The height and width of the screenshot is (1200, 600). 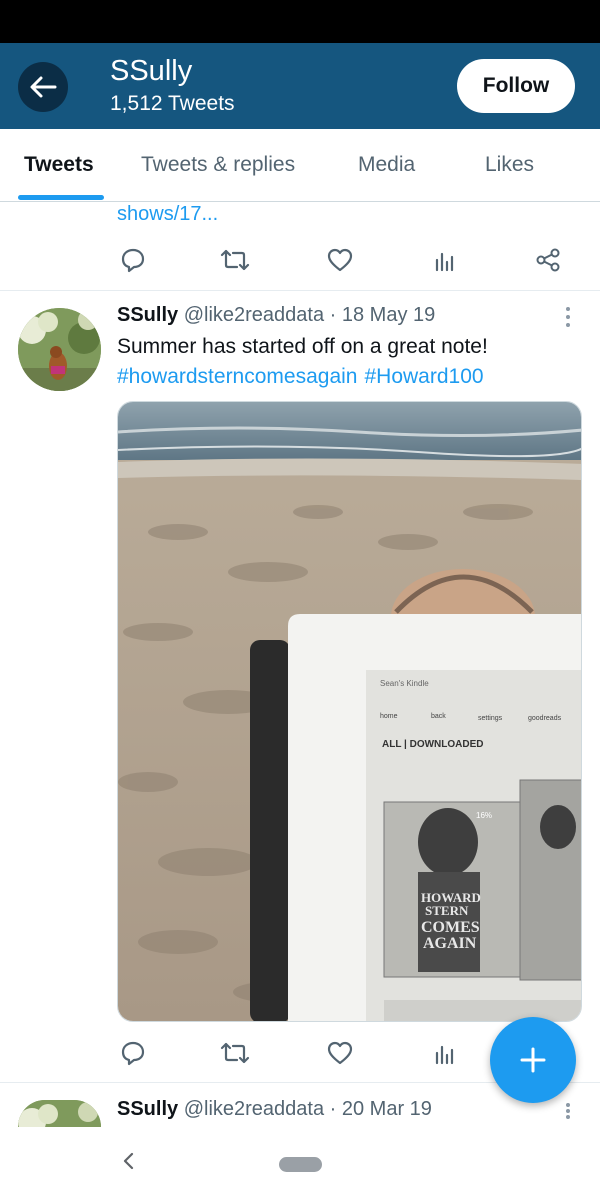 I want to click on book-title-line: STERN, so click(x=447, y=910).